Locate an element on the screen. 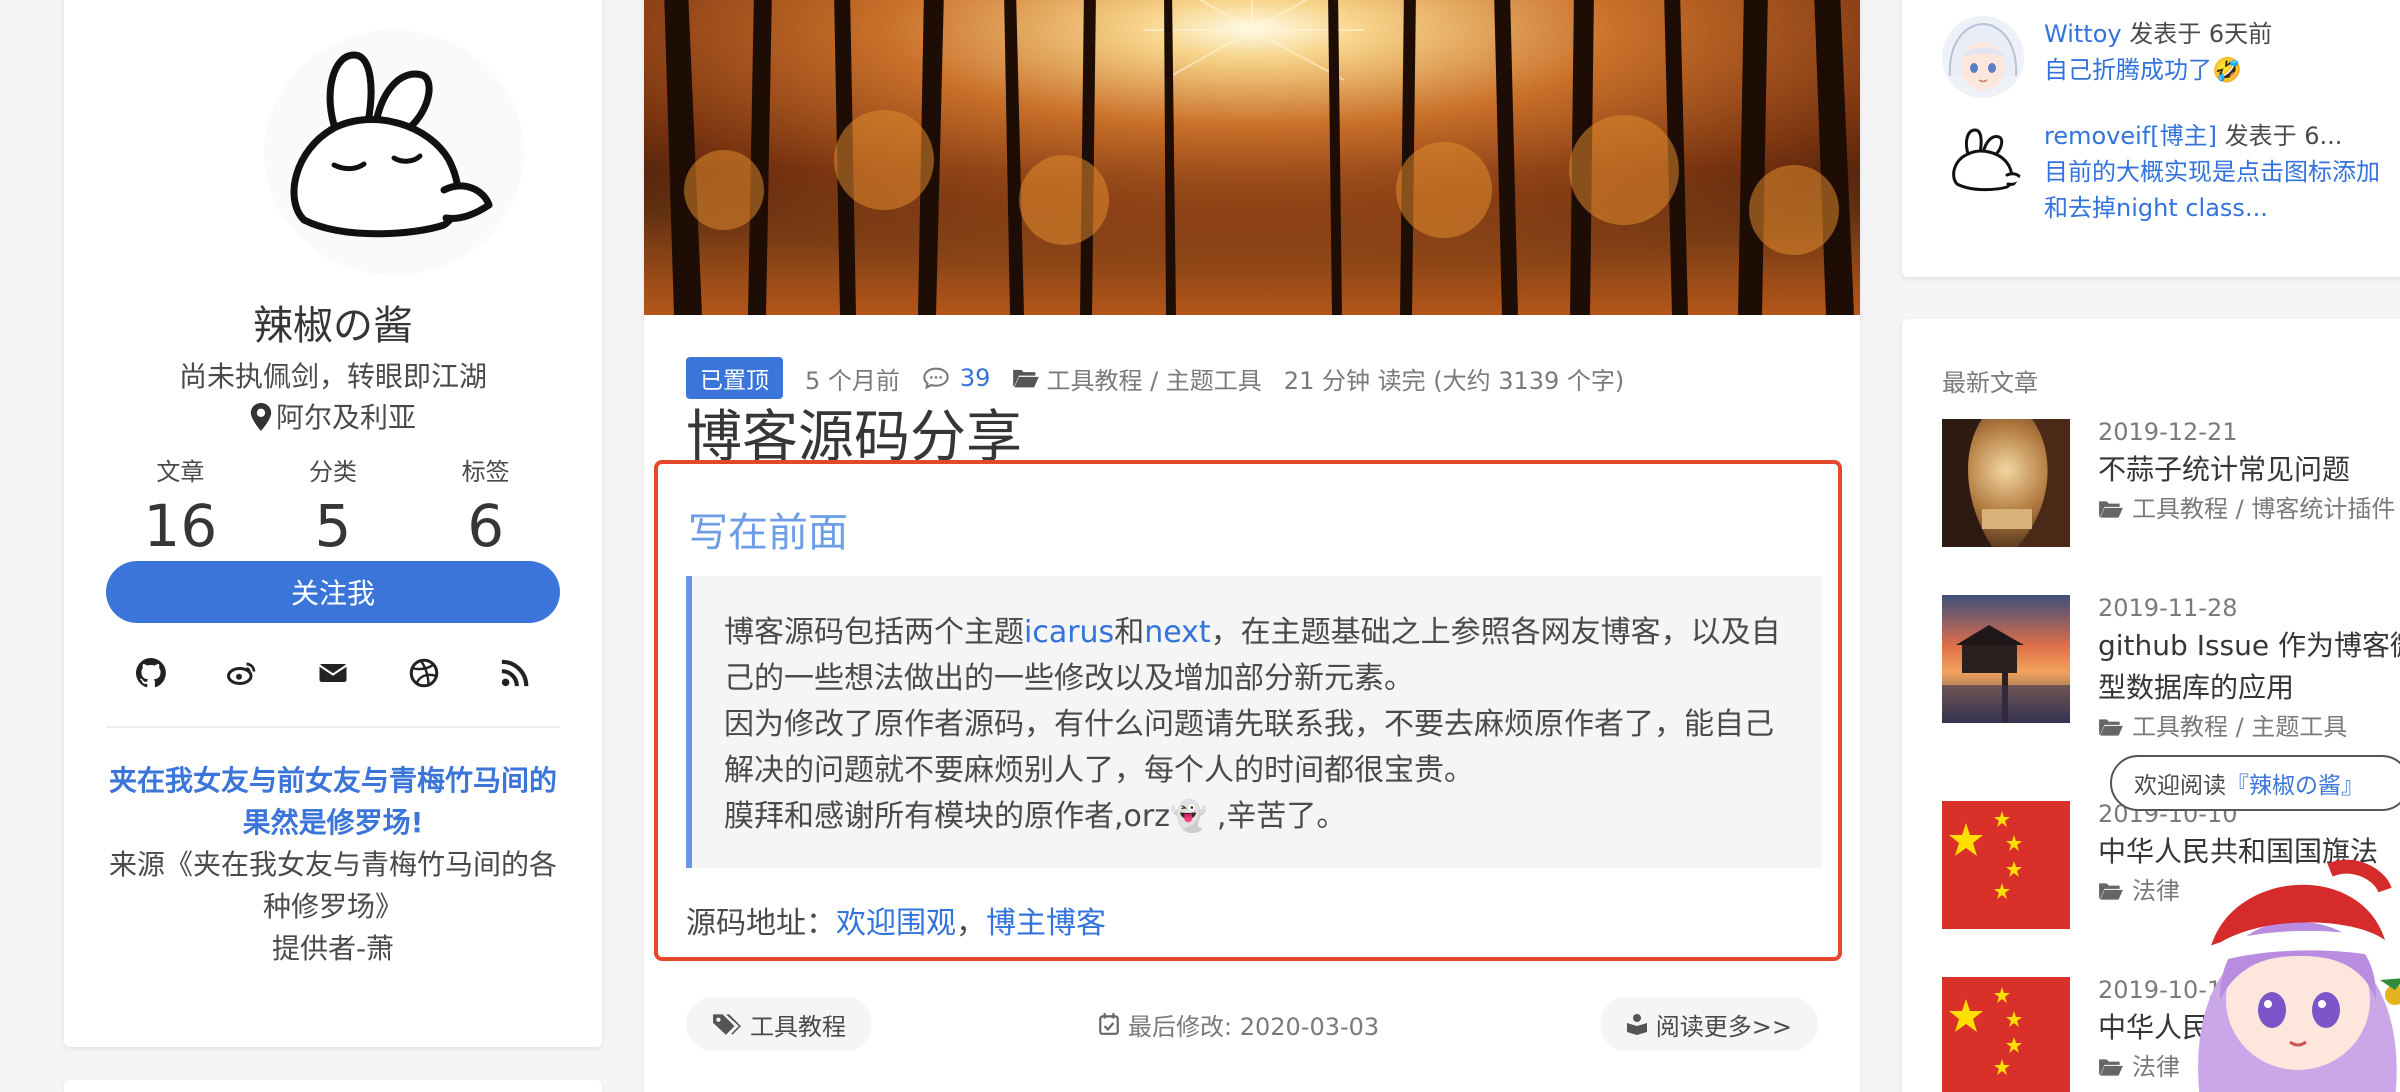 The height and width of the screenshot is (1092, 2400). read-more-label: 阅读更多>> is located at coordinates (1723, 1026).